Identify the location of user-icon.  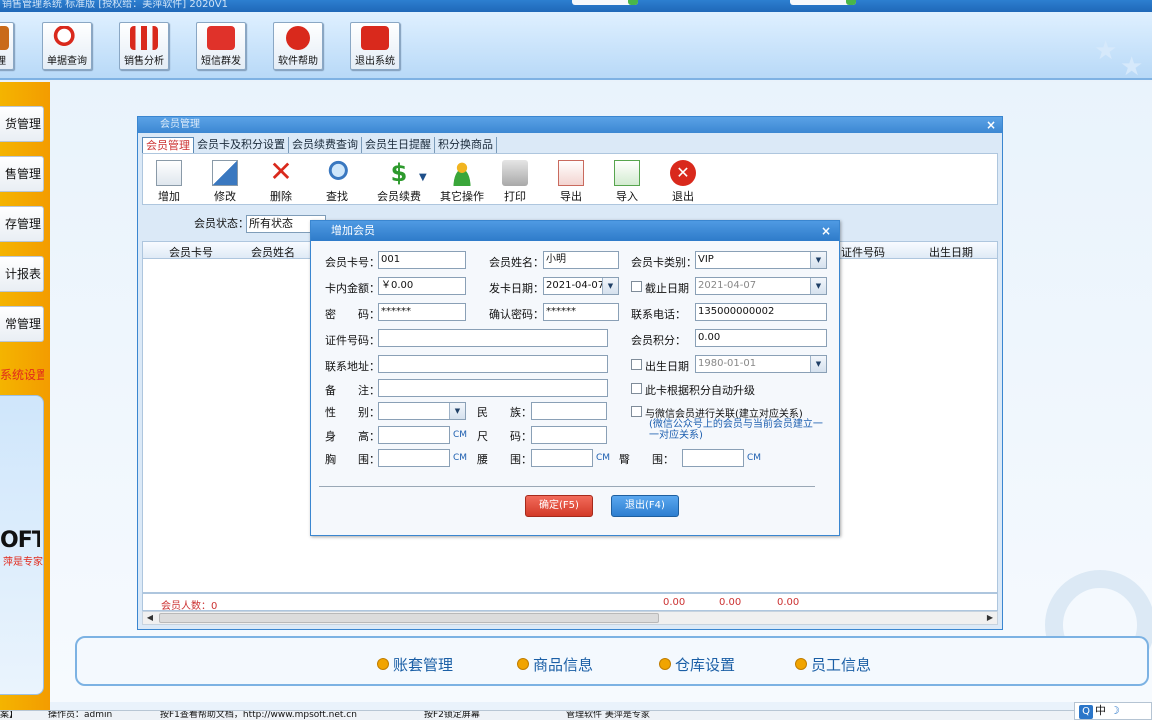
(462, 173).